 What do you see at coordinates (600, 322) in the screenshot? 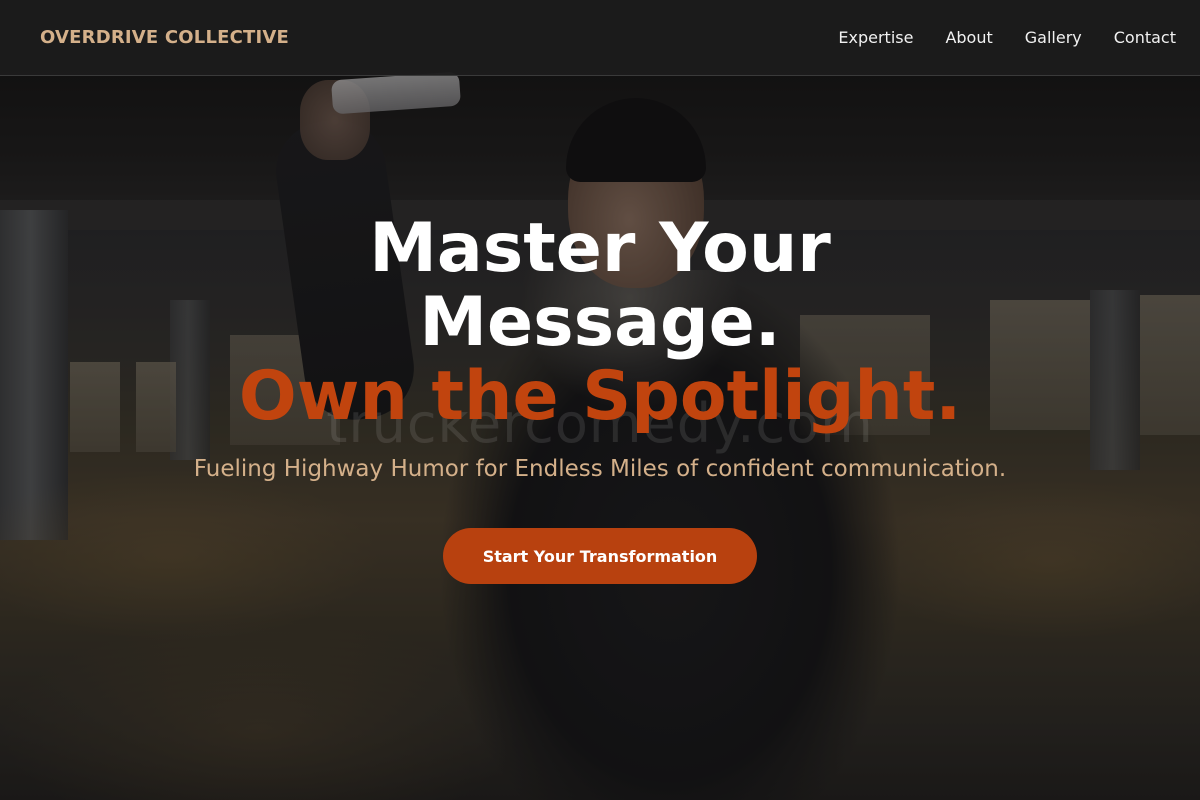
I see `headline-line-2: Message.` at bounding box center [600, 322].